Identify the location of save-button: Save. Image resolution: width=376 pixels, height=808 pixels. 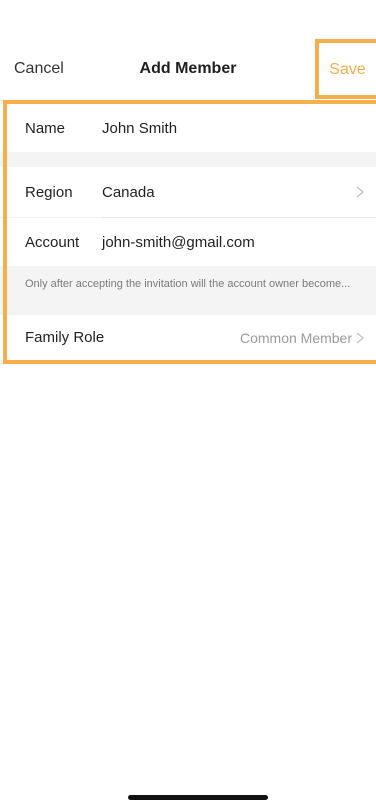
(345, 69).